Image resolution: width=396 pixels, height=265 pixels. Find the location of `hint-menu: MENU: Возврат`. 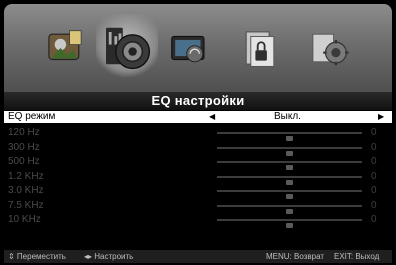

hint-menu: MENU: Возврат is located at coordinates (295, 256).